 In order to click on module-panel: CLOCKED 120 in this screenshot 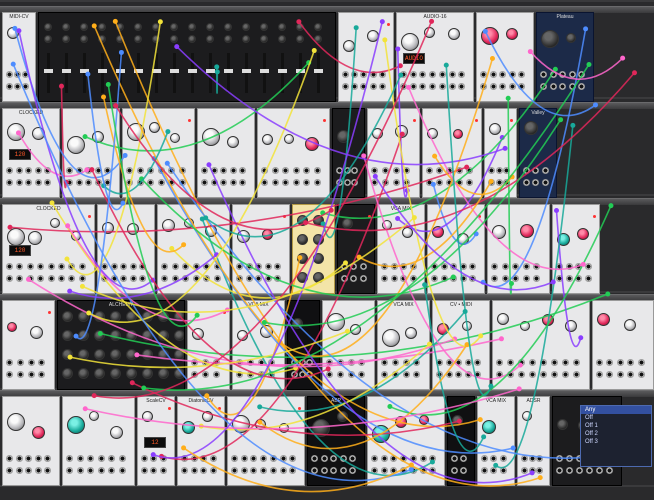, I will do `click(48, 249)`.